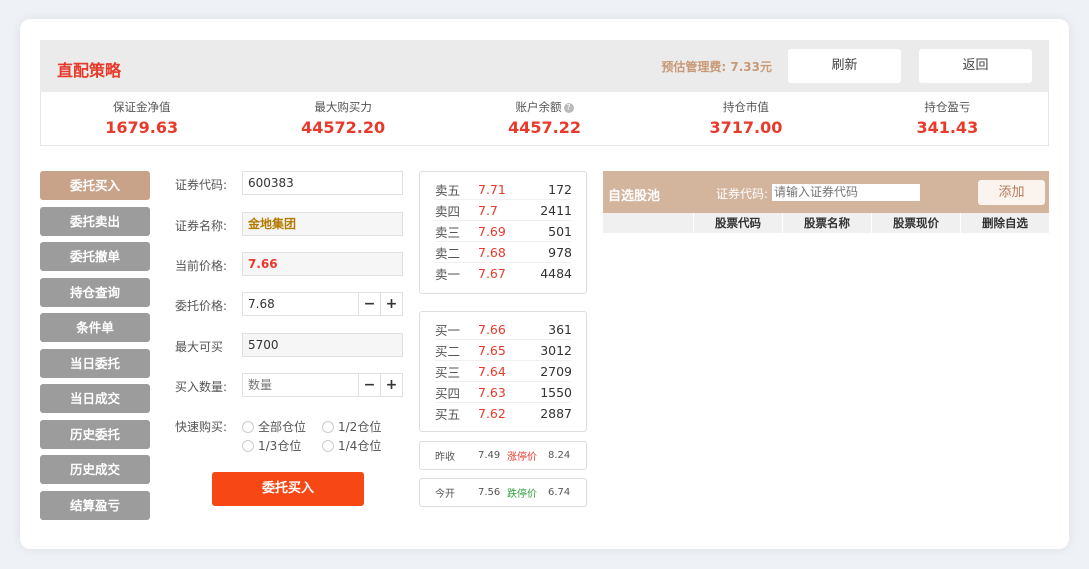 This screenshot has width=1089, height=569. Describe the element at coordinates (495, 273) in the screenshot. I see `book-price: 7.67` at that location.